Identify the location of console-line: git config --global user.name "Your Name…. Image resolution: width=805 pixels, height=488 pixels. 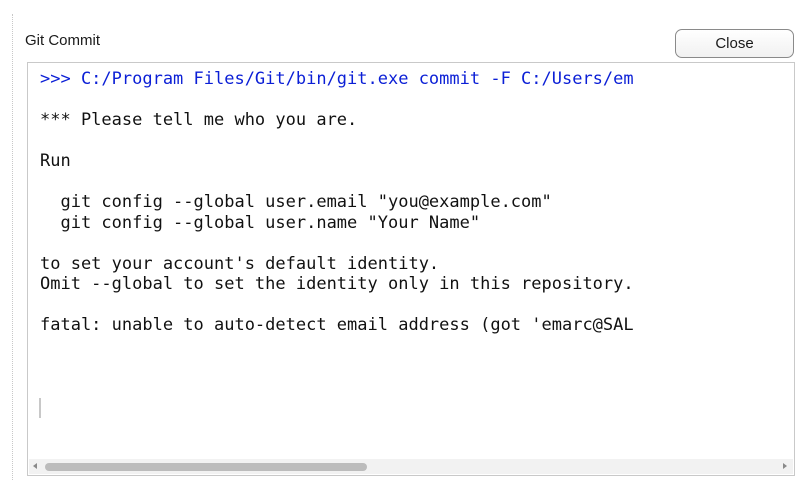
(260, 222).